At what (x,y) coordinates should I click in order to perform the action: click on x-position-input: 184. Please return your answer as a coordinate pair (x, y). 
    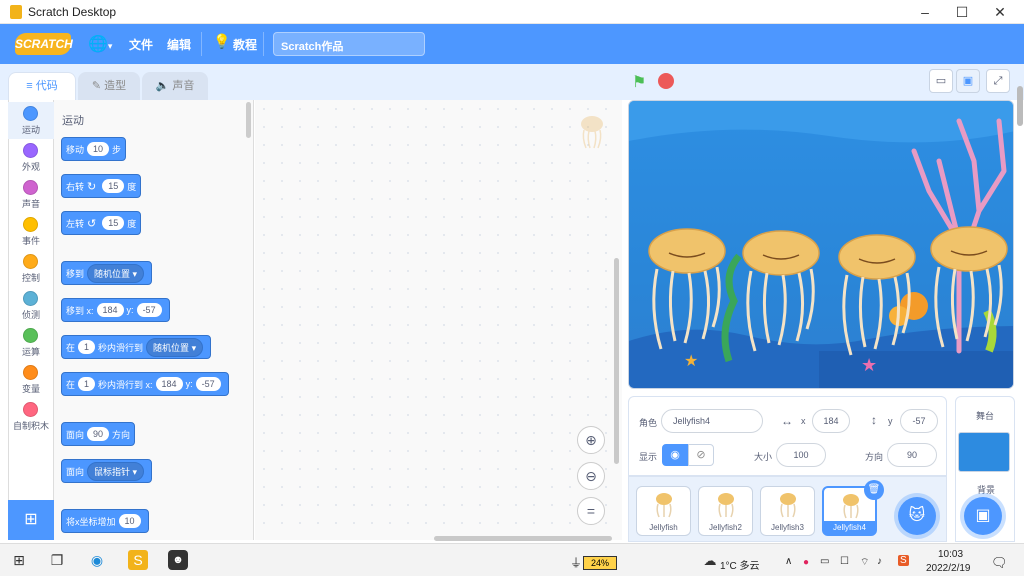
    Looking at the image, I should click on (831, 421).